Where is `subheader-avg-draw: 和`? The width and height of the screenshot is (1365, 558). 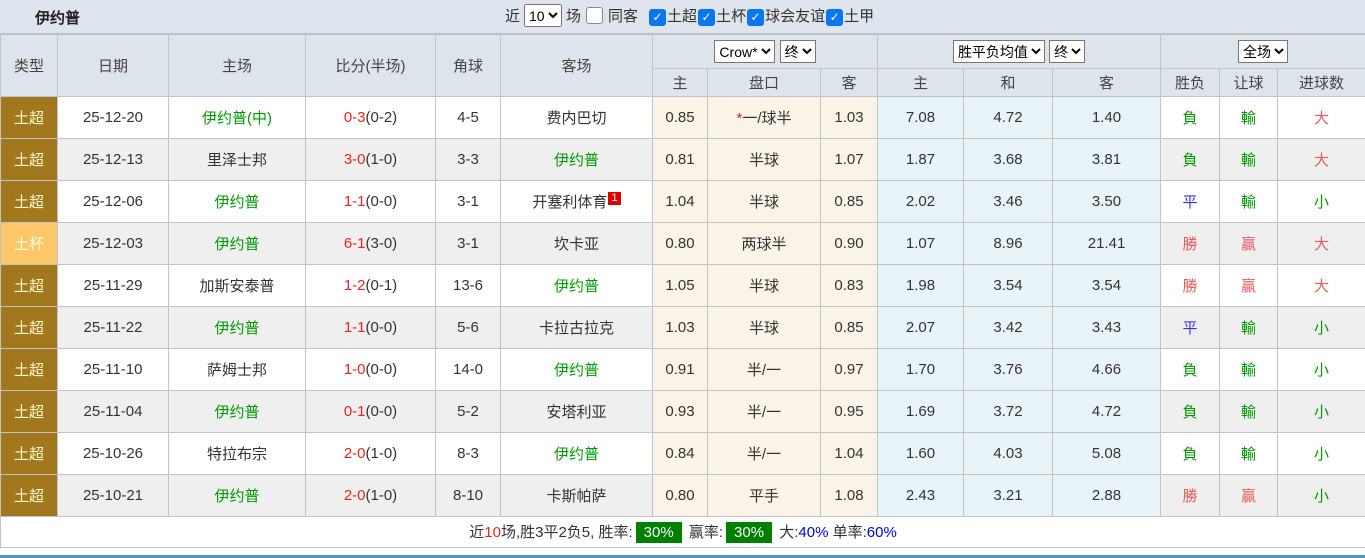
subheader-avg-draw: 和 is located at coordinates (1008, 83).